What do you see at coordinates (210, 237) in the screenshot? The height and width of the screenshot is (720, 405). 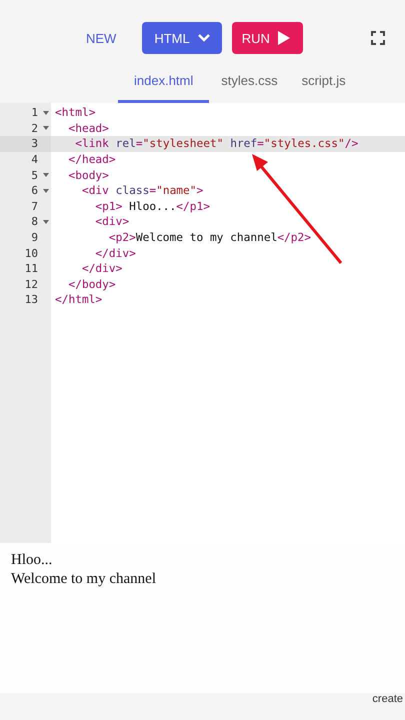 I see `code-line: <p2>Welcome to my channel</p2>` at bounding box center [210, 237].